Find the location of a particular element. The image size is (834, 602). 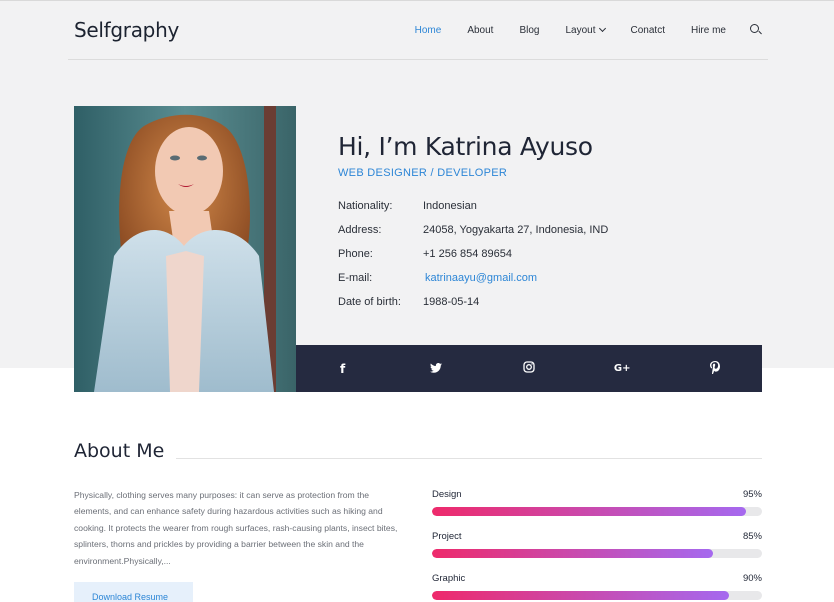

nav-item-contact: Conatct is located at coordinates (648, 30).